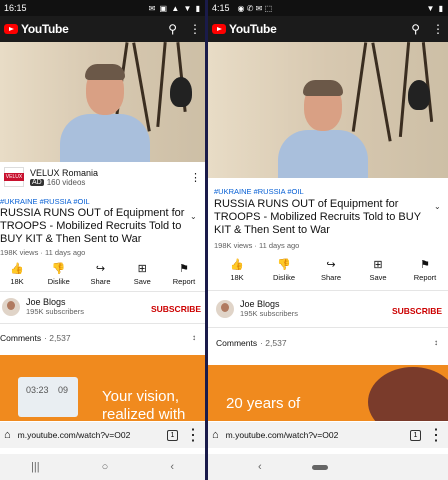  What do you see at coordinates (195, 177) in the screenshot?
I see `ad-menu-icon: ⋮` at bounding box center [195, 177].